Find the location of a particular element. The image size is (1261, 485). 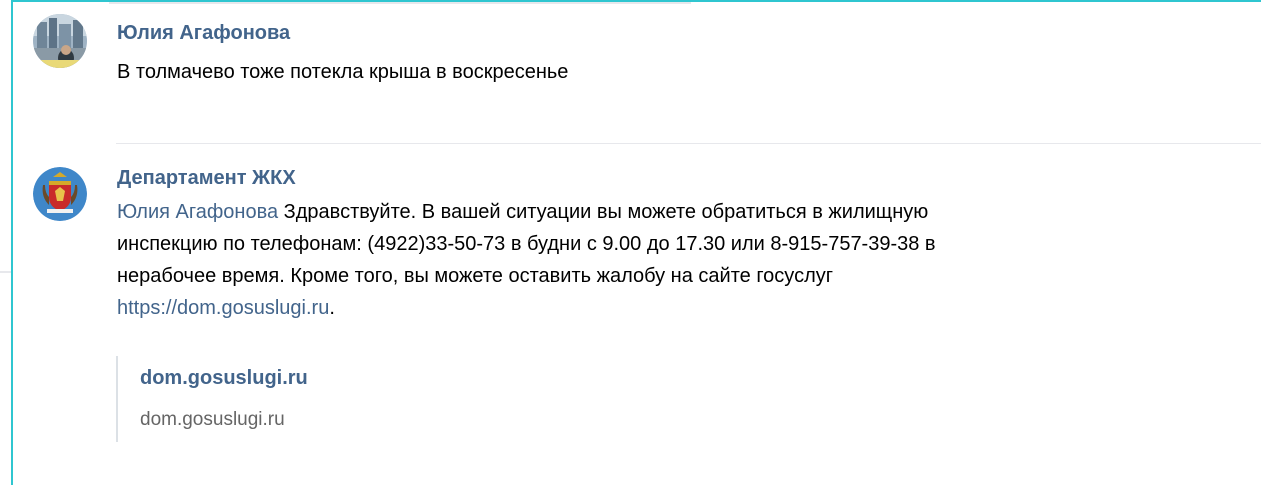

user-photo-avatar-icon is located at coordinates (60, 41).